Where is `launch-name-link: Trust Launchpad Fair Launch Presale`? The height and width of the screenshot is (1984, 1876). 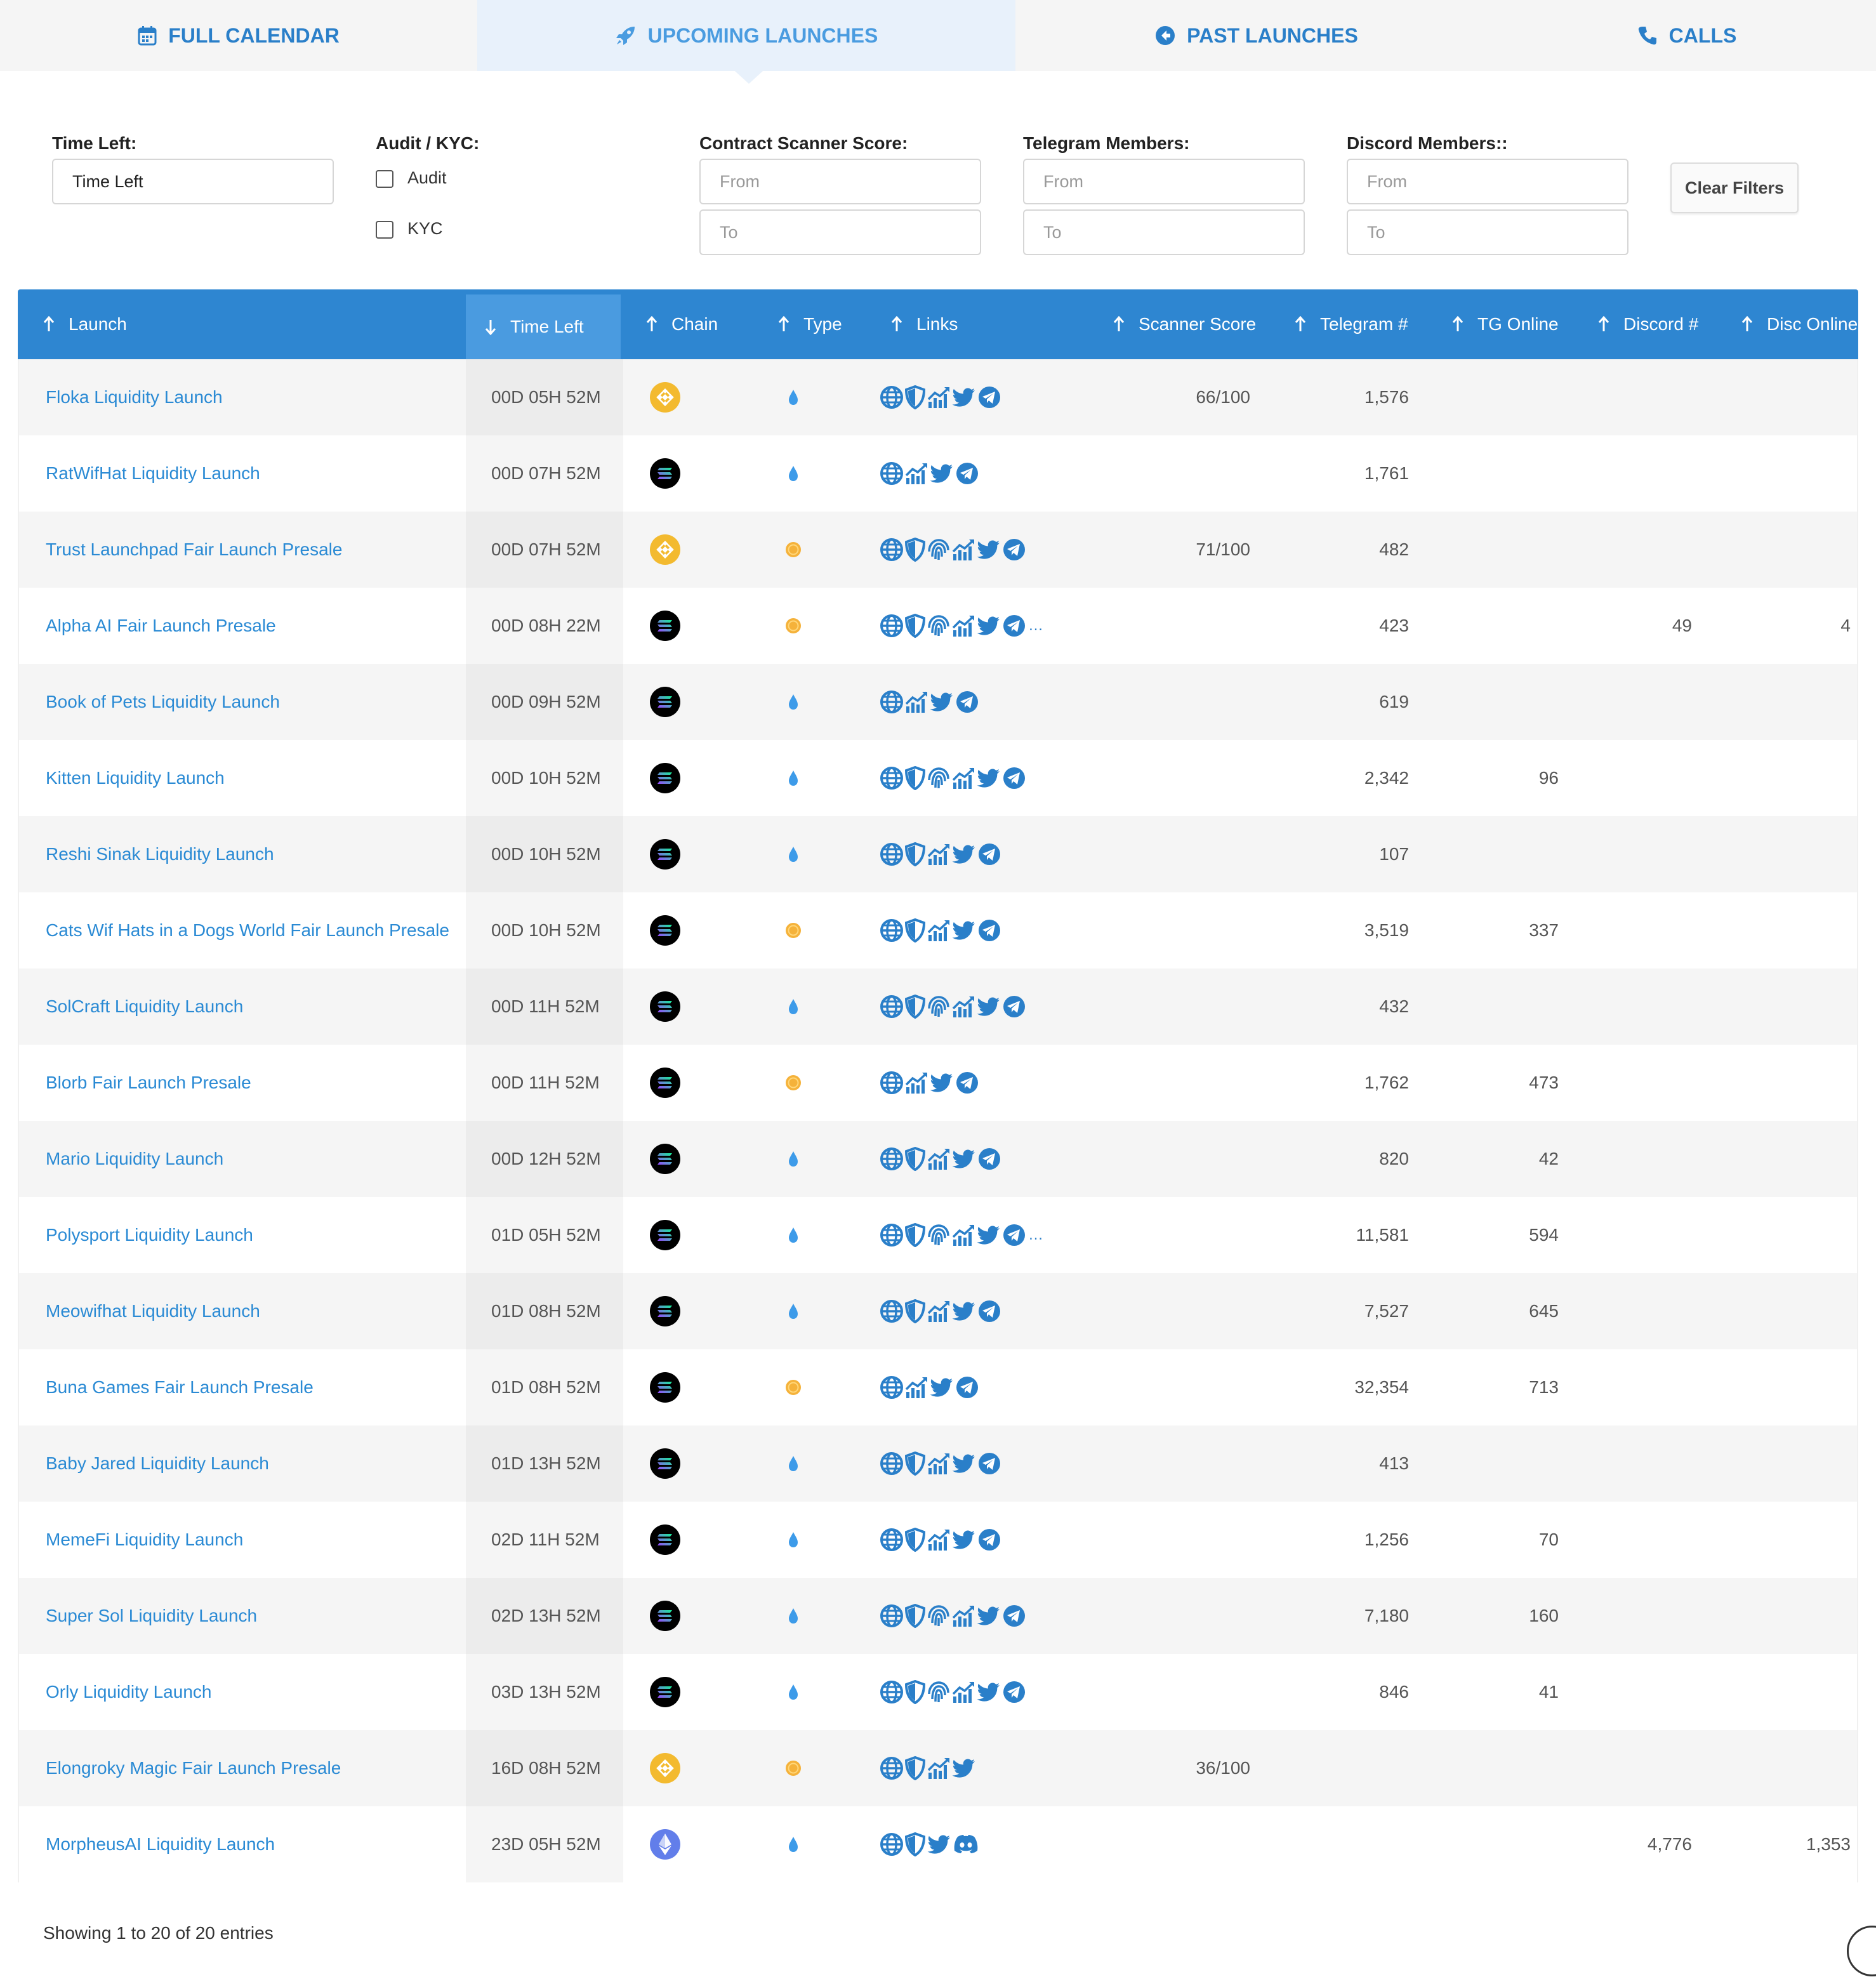 launch-name-link: Trust Launchpad Fair Launch Presale is located at coordinates (252, 550).